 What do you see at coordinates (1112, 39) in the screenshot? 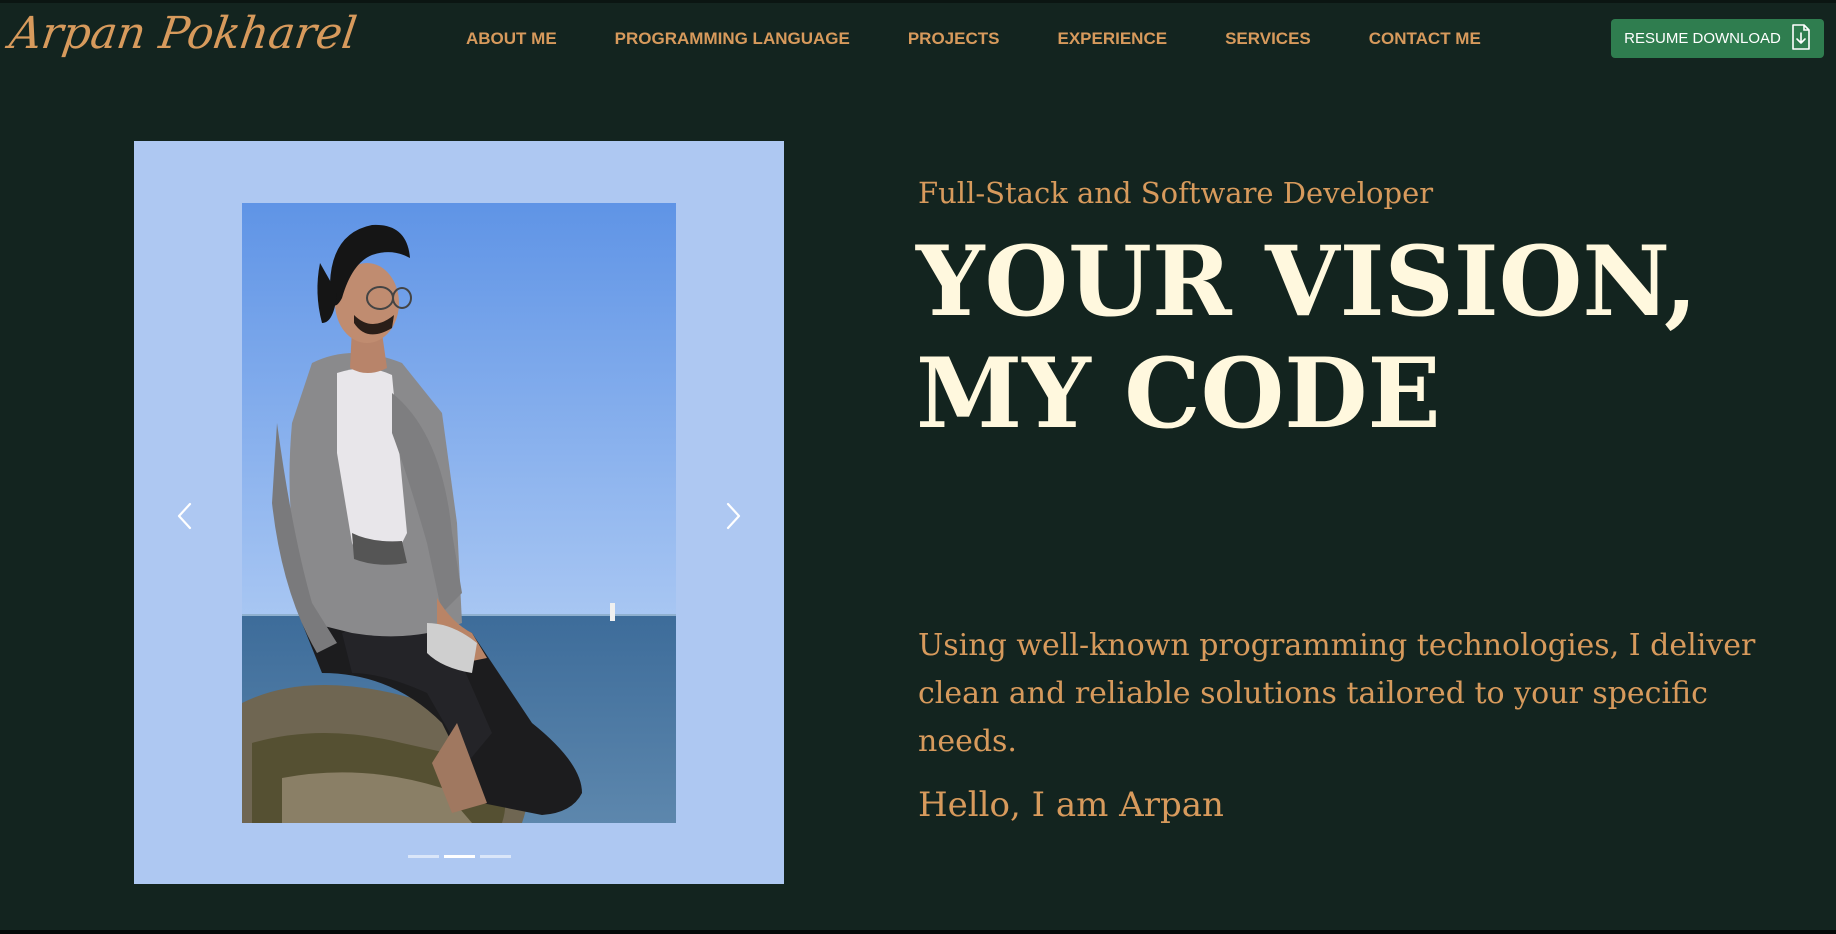
I see `nav-item-experience: EXPERIENCE` at bounding box center [1112, 39].